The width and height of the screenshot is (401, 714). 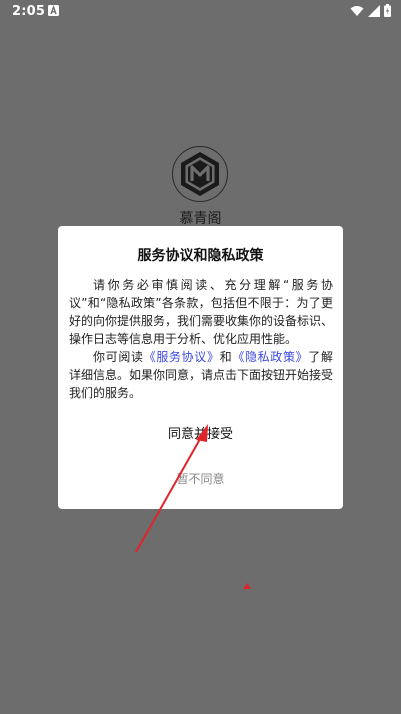 What do you see at coordinates (357, 10) in the screenshot?
I see `wifi-icon` at bounding box center [357, 10].